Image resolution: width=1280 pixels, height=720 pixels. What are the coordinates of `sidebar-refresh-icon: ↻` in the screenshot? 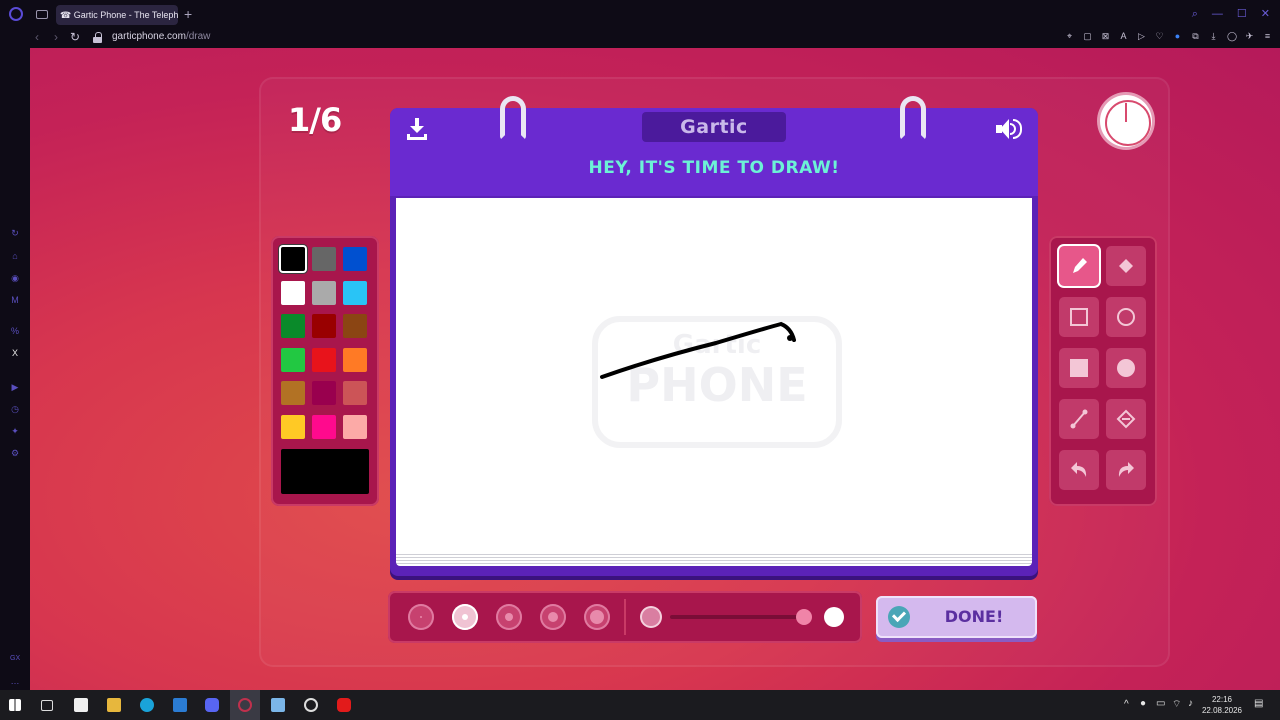 It's located at (15, 233).